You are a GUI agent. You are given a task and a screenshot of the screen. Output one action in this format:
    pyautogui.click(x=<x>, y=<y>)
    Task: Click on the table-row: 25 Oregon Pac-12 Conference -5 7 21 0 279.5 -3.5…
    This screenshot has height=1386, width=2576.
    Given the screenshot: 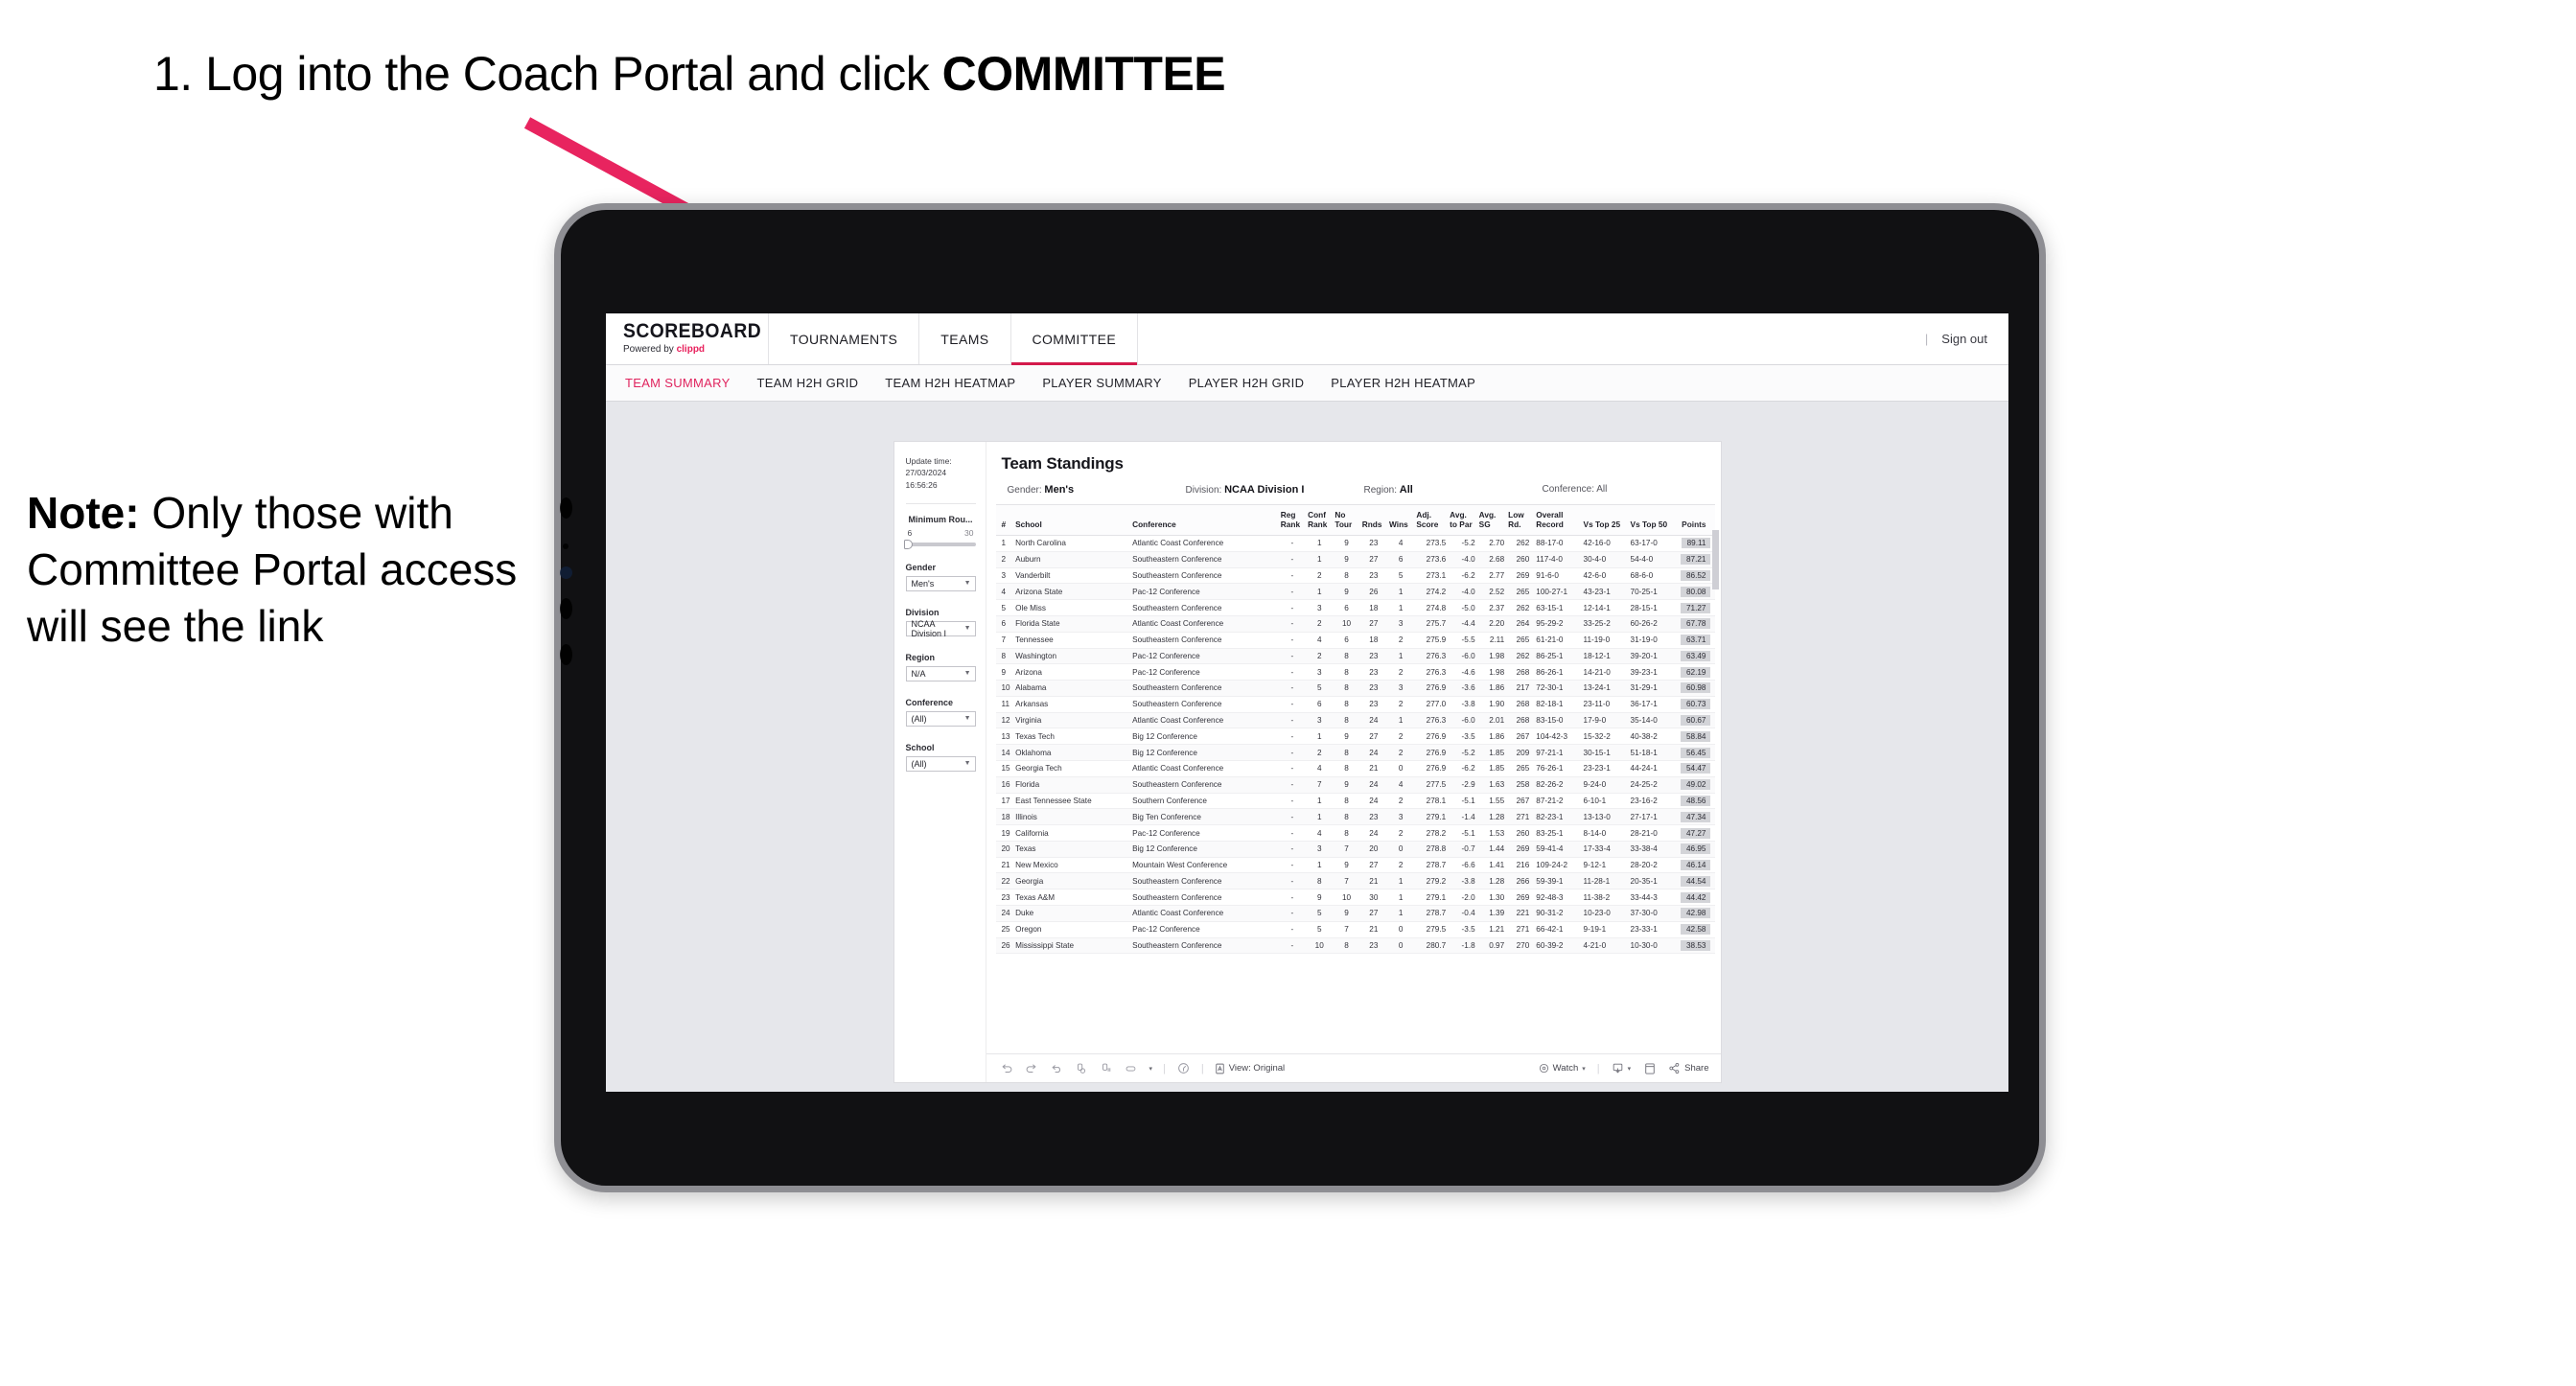 What is the action you would take?
    pyautogui.click(x=1355, y=930)
    